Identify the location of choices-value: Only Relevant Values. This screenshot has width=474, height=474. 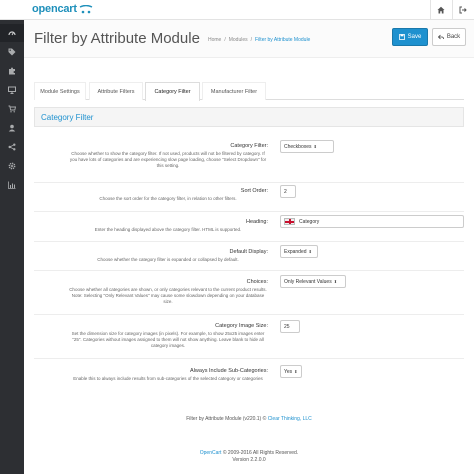
(308, 281).